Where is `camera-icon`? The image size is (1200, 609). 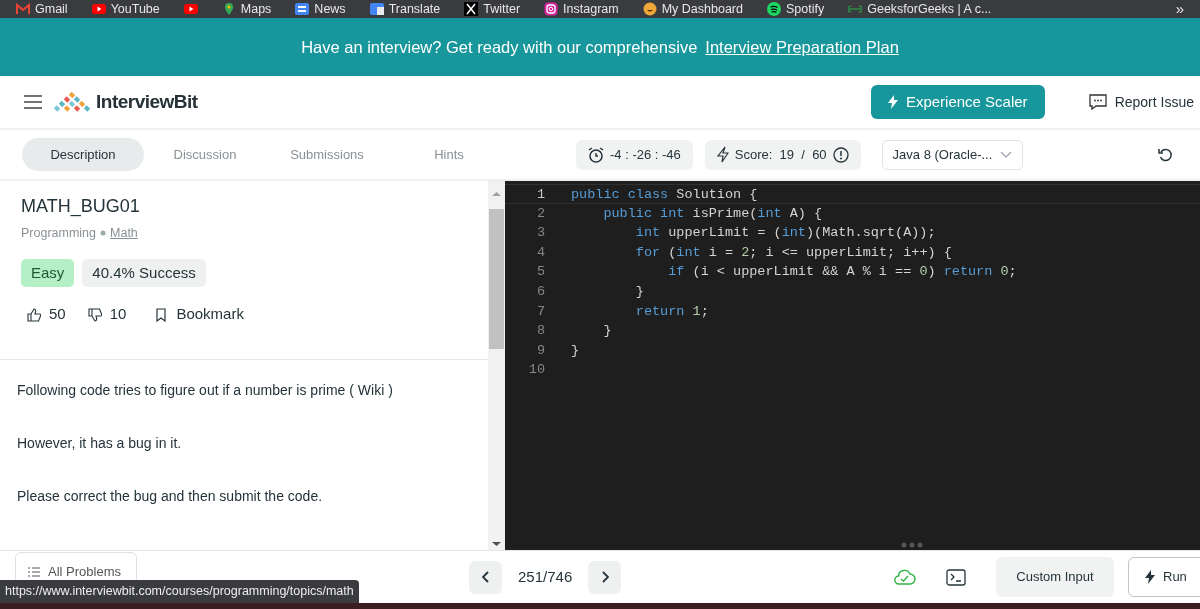
camera-icon is located at coordinates (551, 9).